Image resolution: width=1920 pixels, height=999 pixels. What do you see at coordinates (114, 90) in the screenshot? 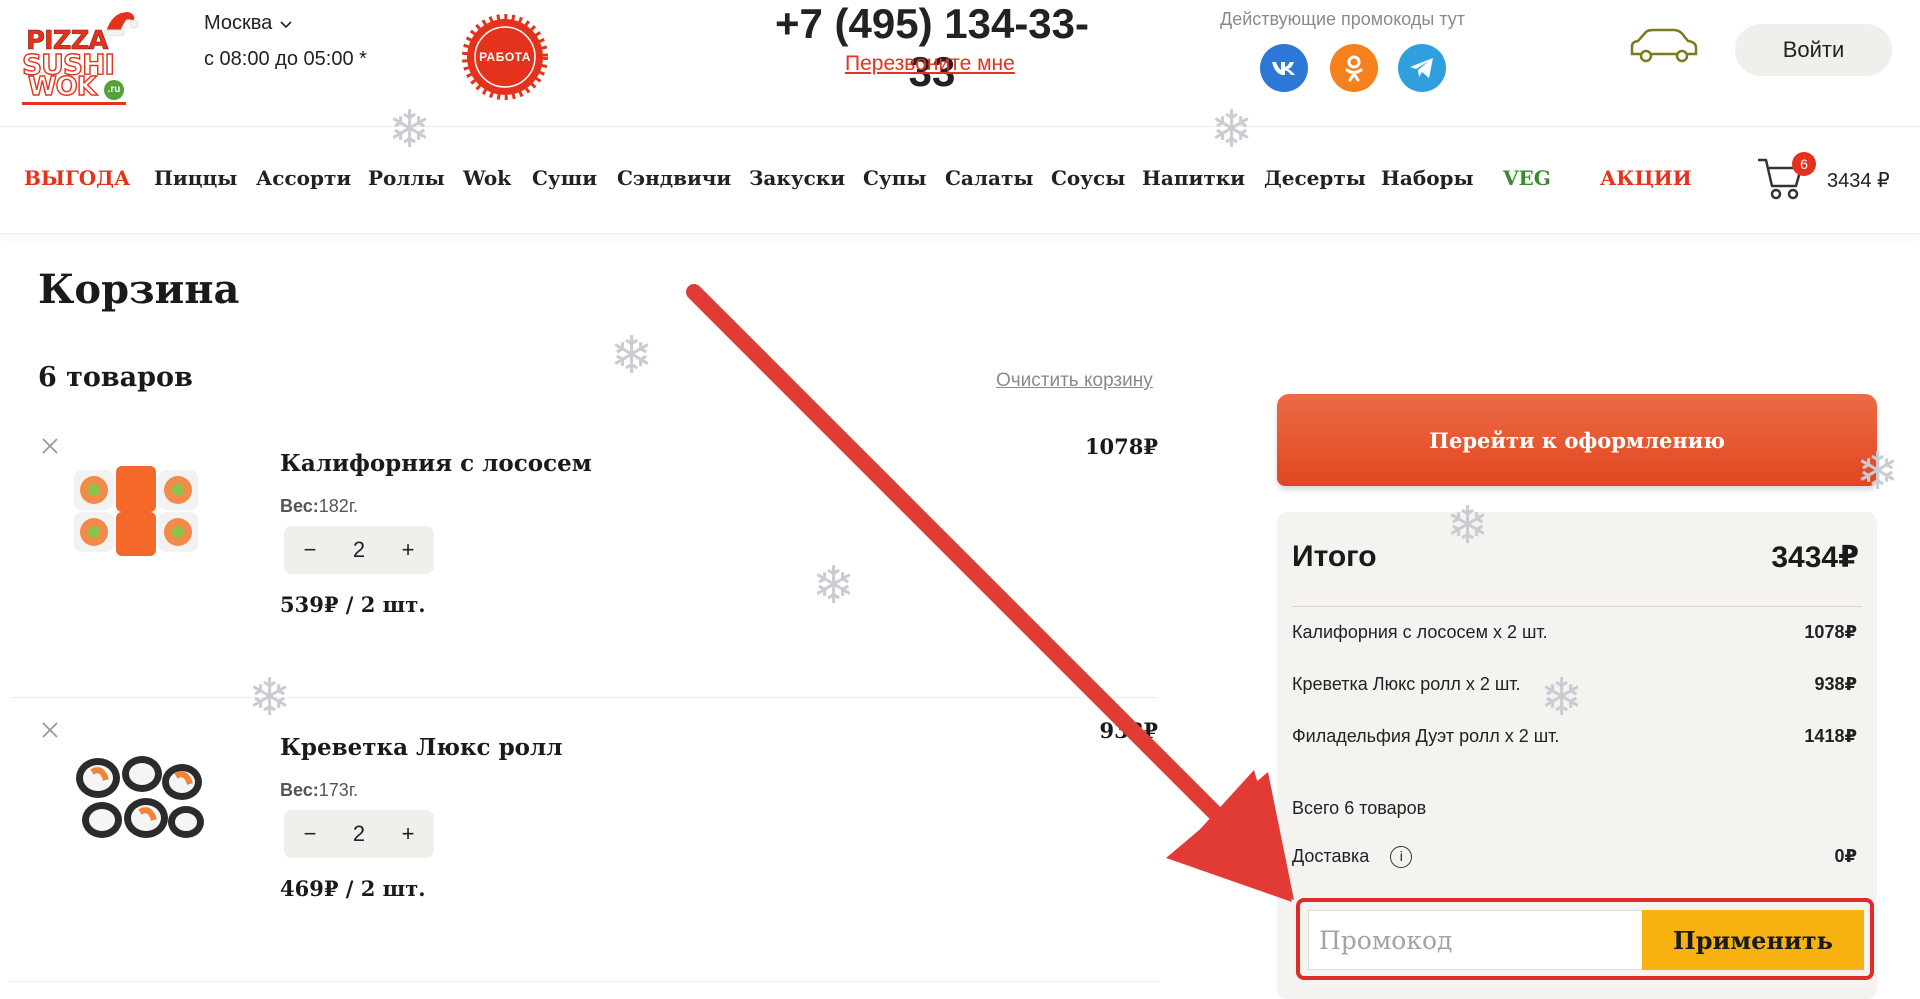
I see `logo-ru-badge: .ru` at bounding box center [114, 90].